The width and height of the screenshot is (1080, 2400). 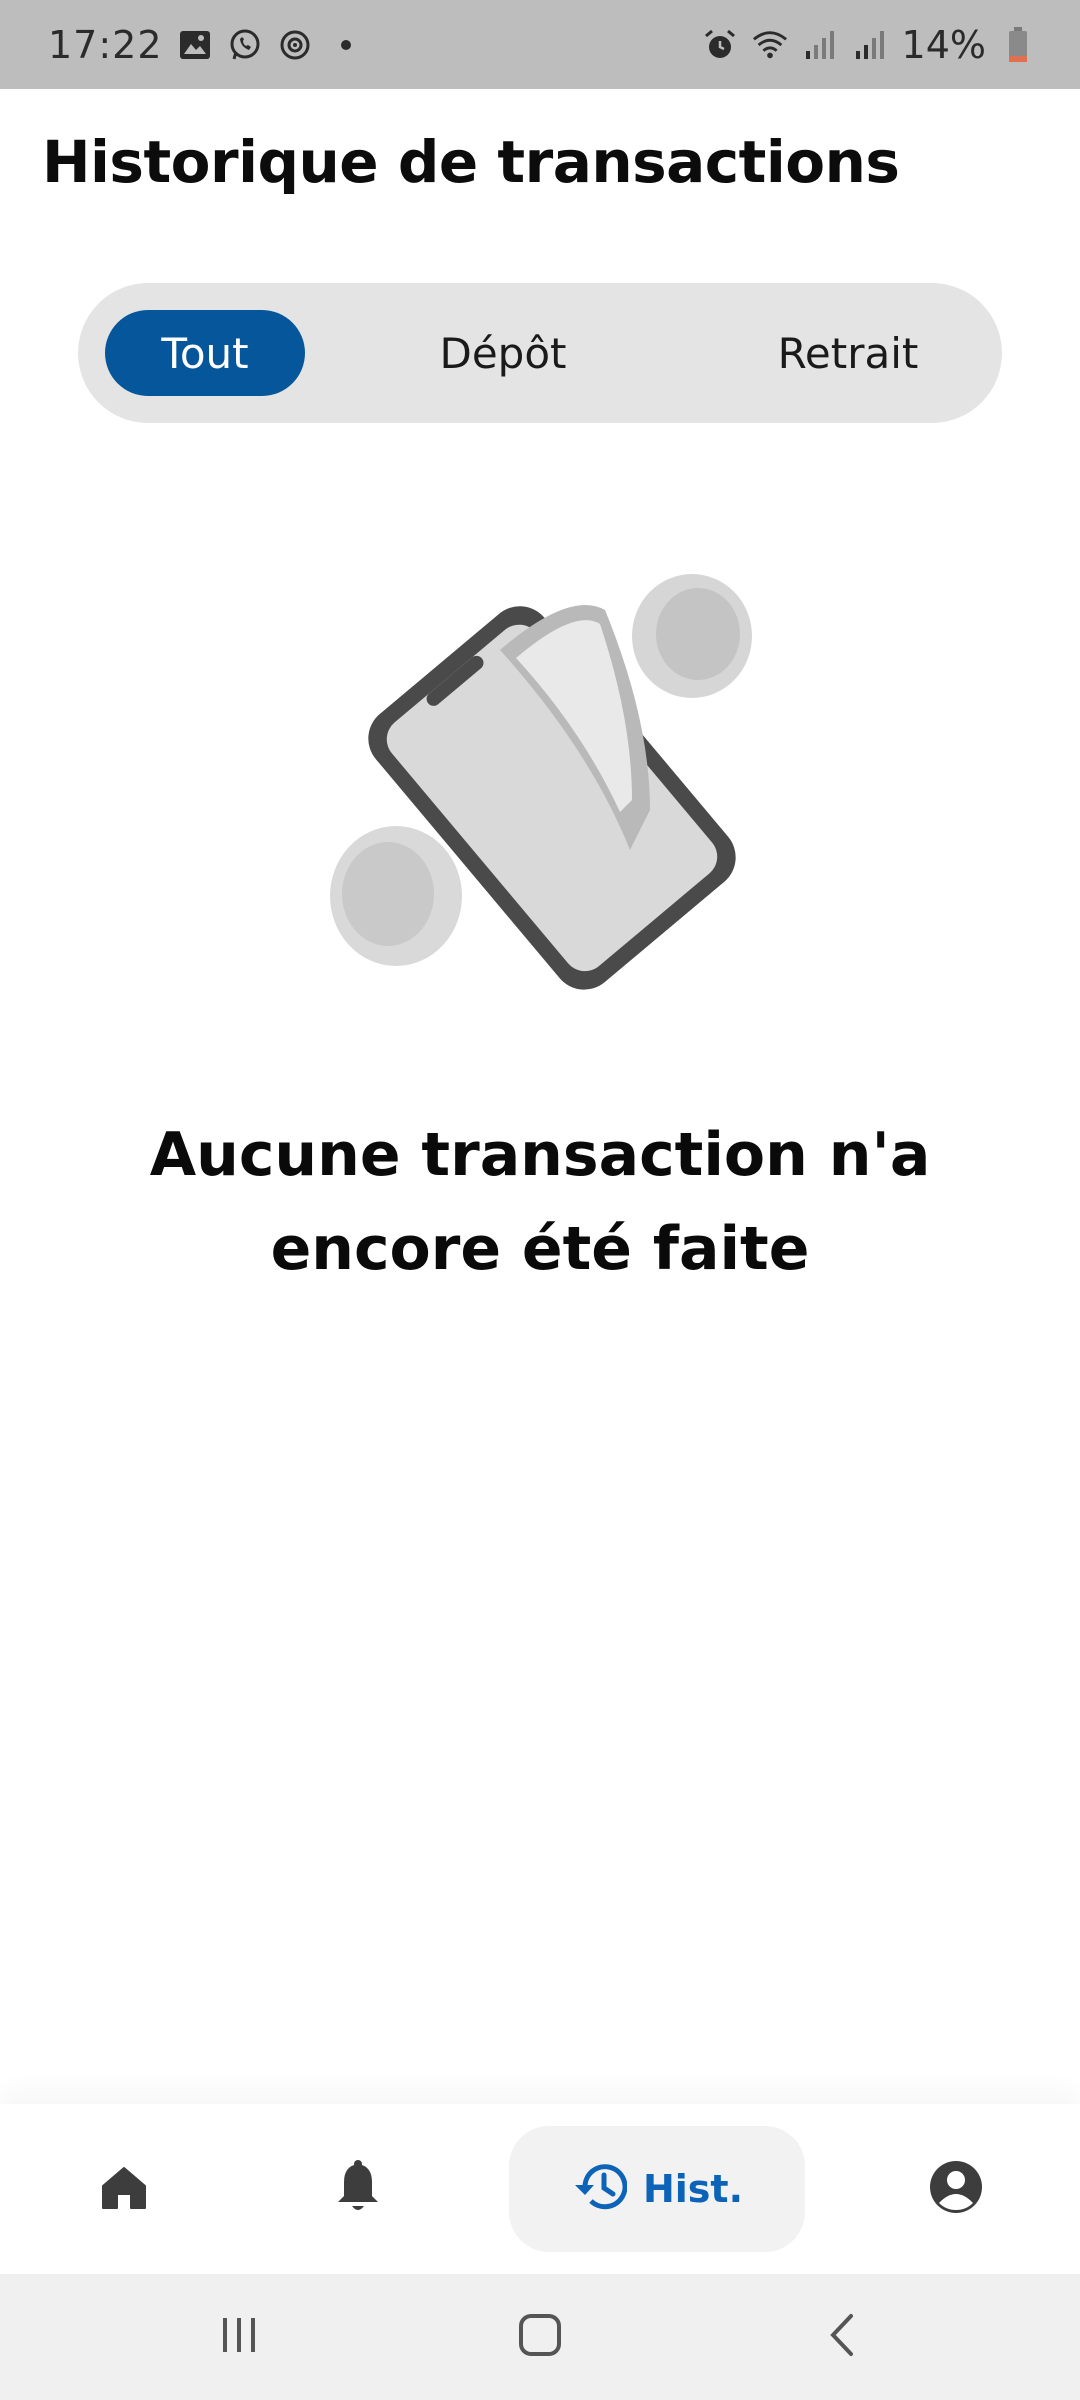 I want to click on battery-percent: 14%, so click(x=943, y=44).